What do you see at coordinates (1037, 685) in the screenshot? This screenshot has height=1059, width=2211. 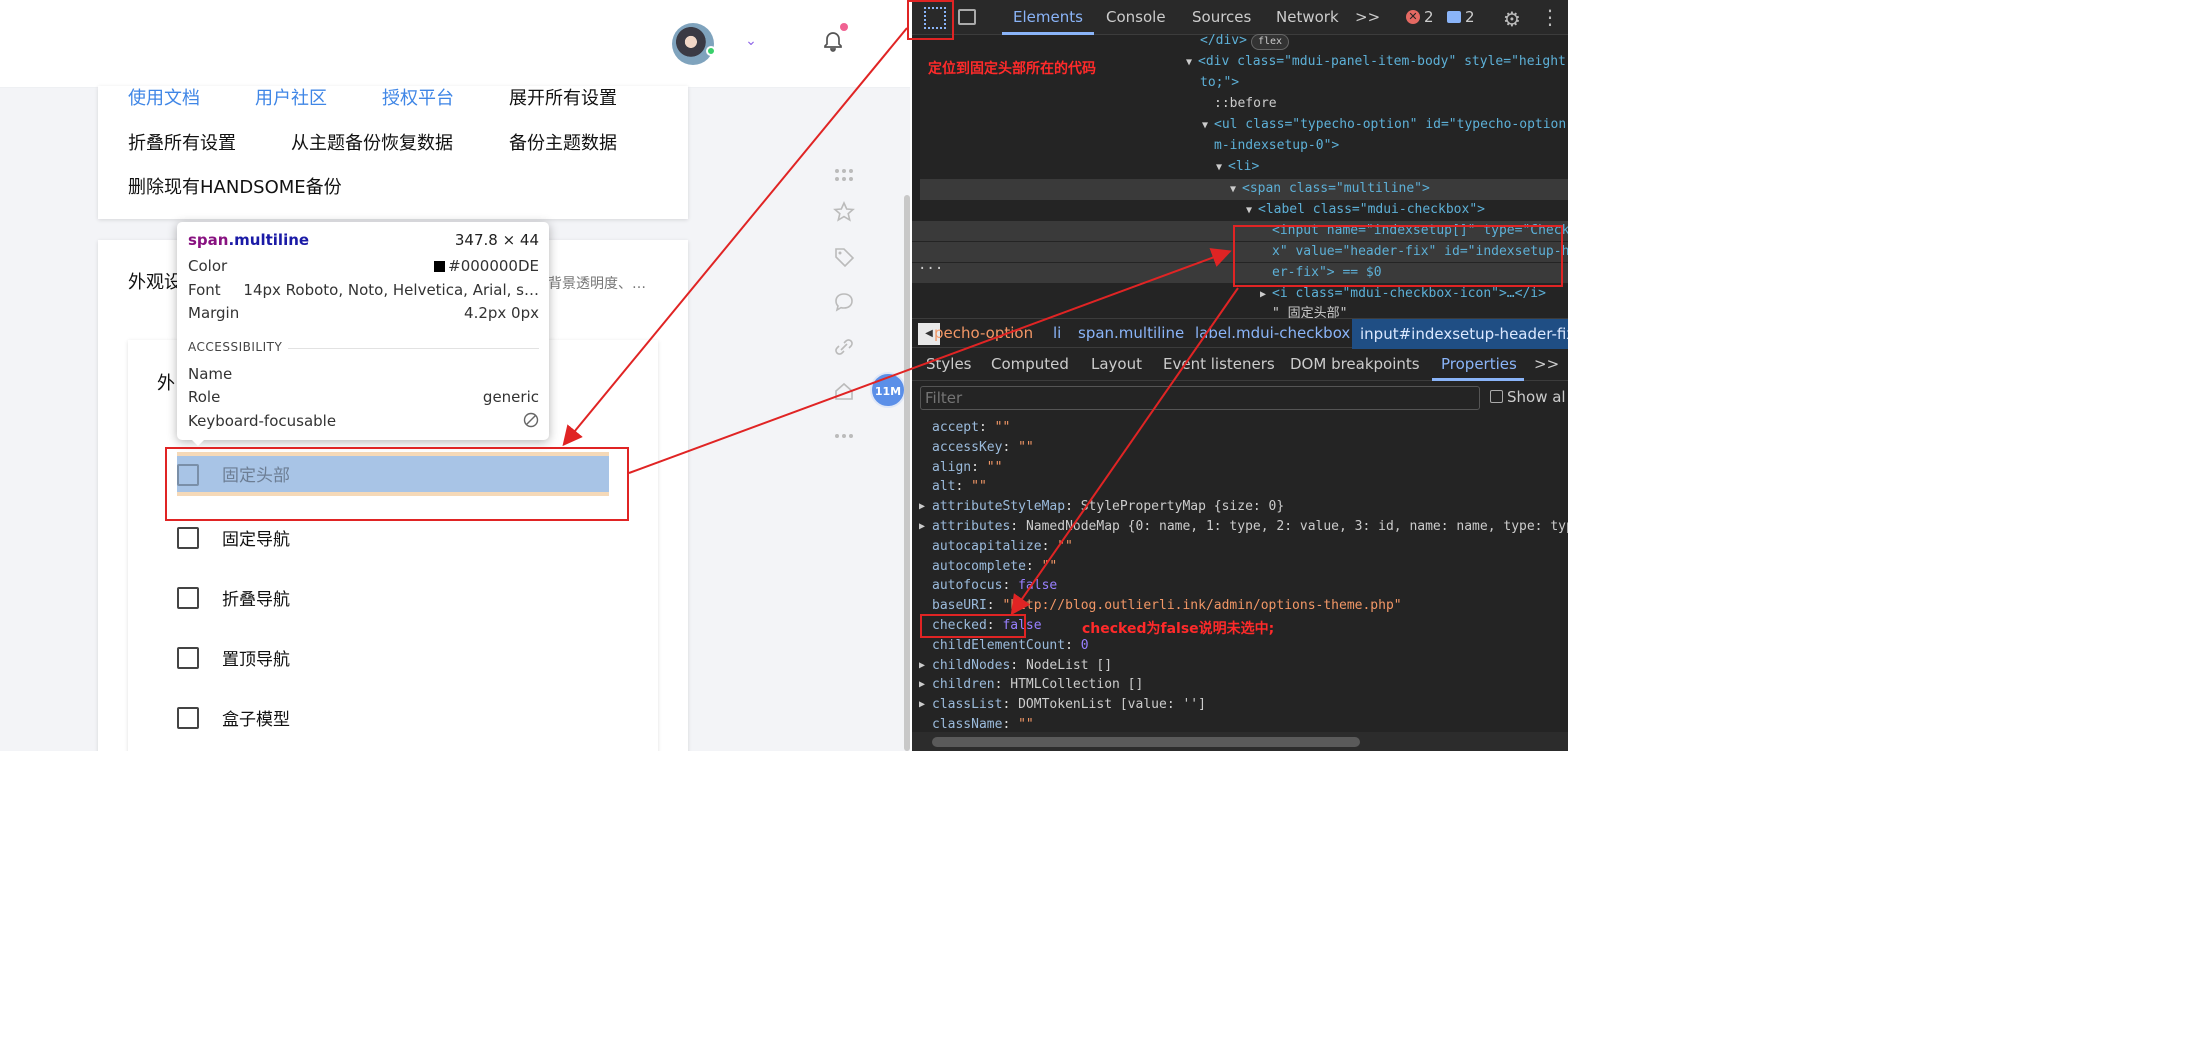 I see `property-row: children: HTMLCollection []` at bounding box center [1037, 685].